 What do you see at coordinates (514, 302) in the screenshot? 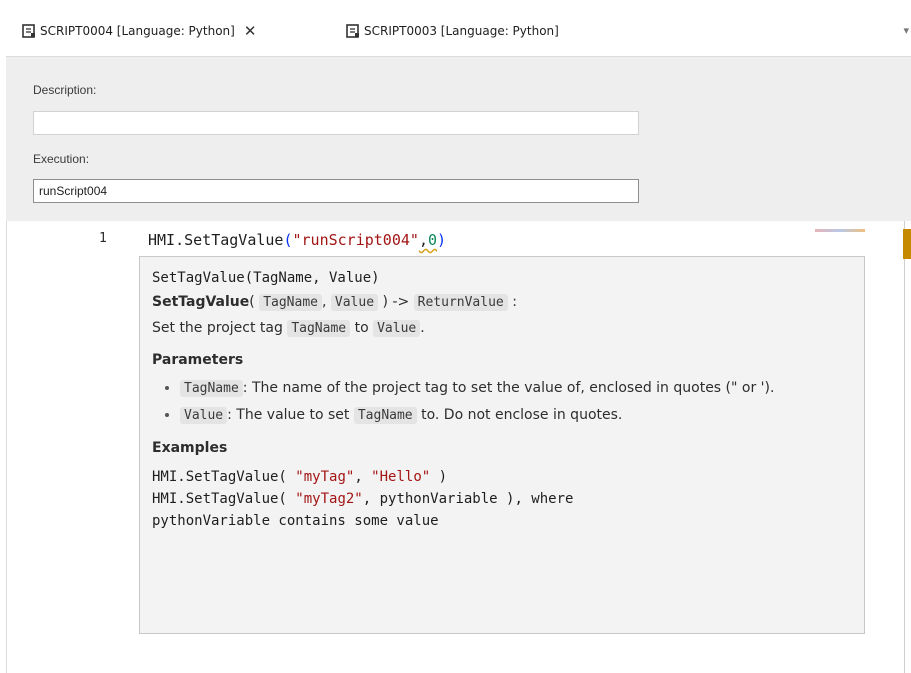
I see `signature-colon: :` at bounding box center [514, 302].